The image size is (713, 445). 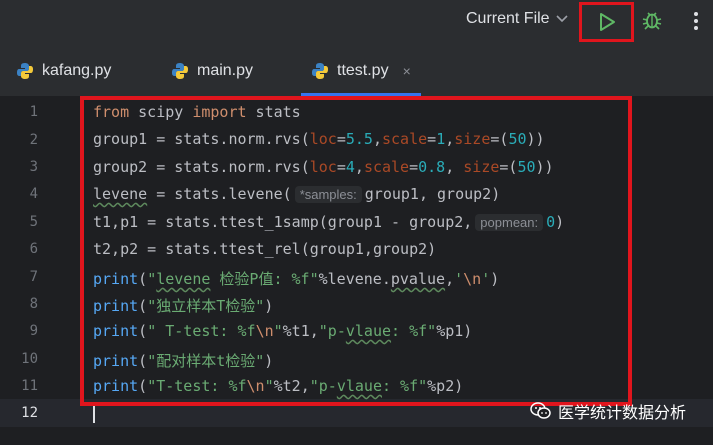 I want to click on watermark: 医学统计数据分析, so click(x=608, y=411).